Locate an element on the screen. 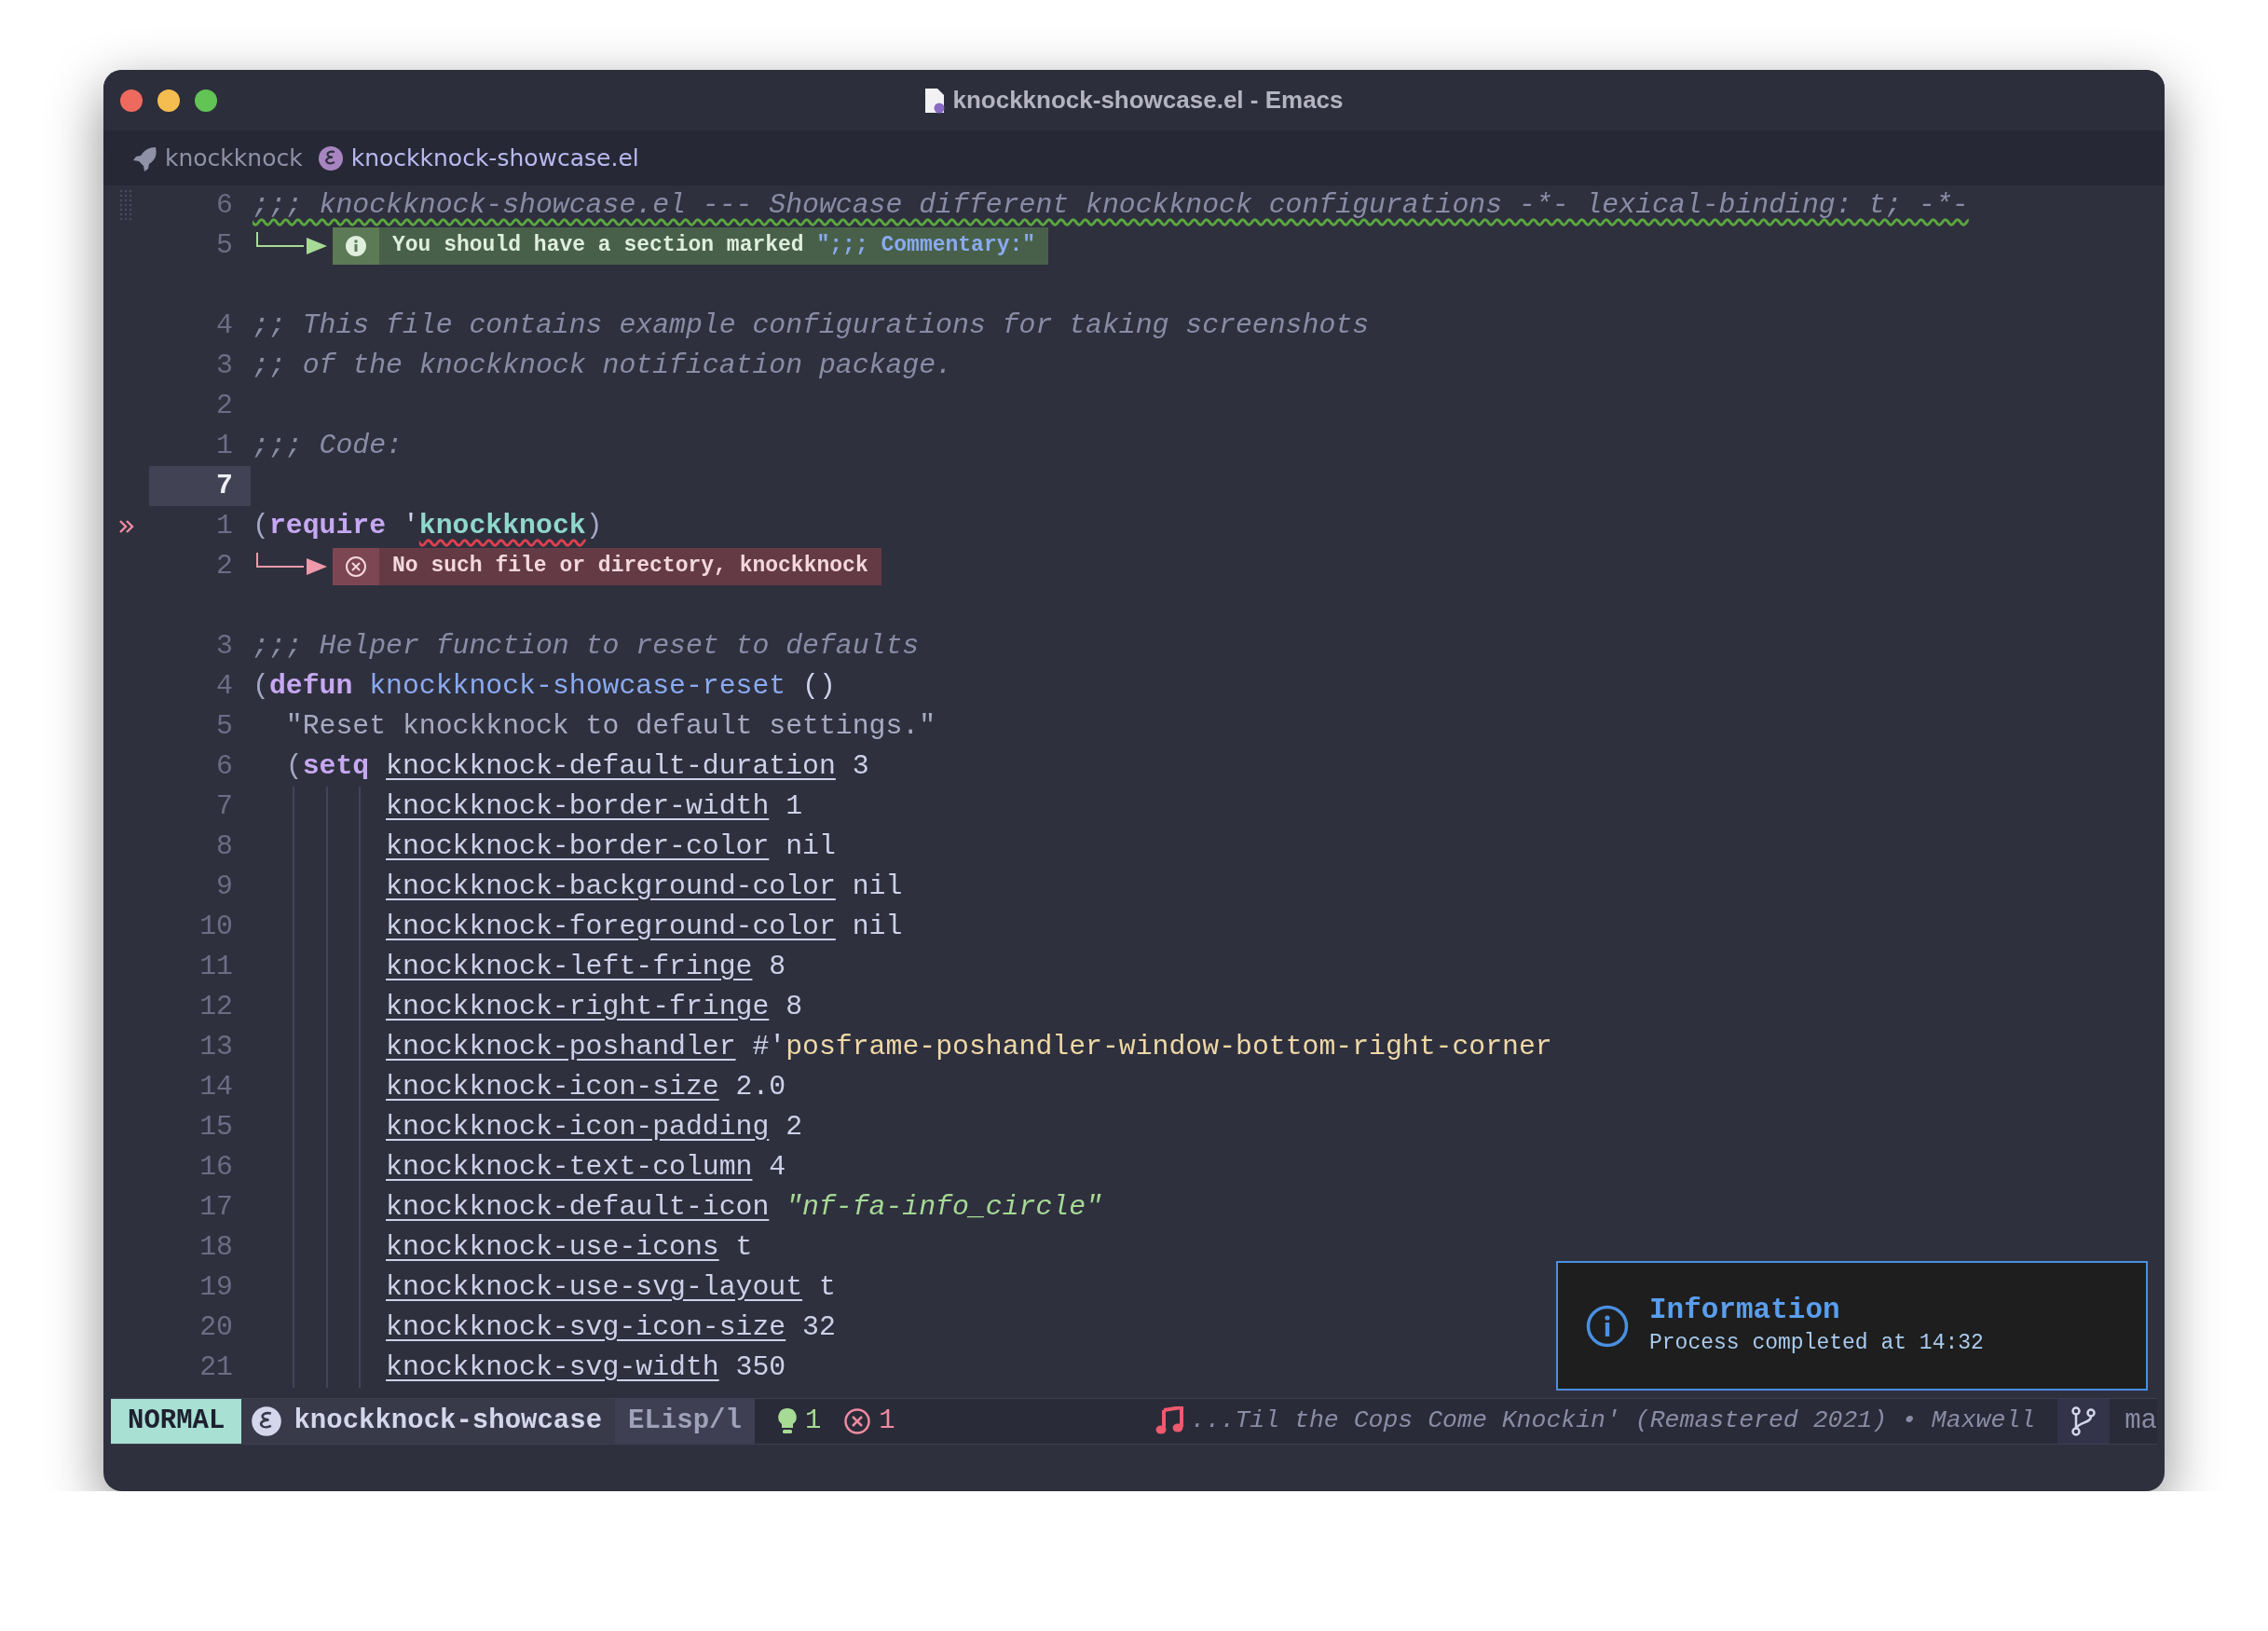 The height and width of the screenshot is (1631, 2268). now-playing-text: ...Til the Cops Come Knockin' (Remastered 2021) • Maxwell is located at coordinates (1613, 1421).